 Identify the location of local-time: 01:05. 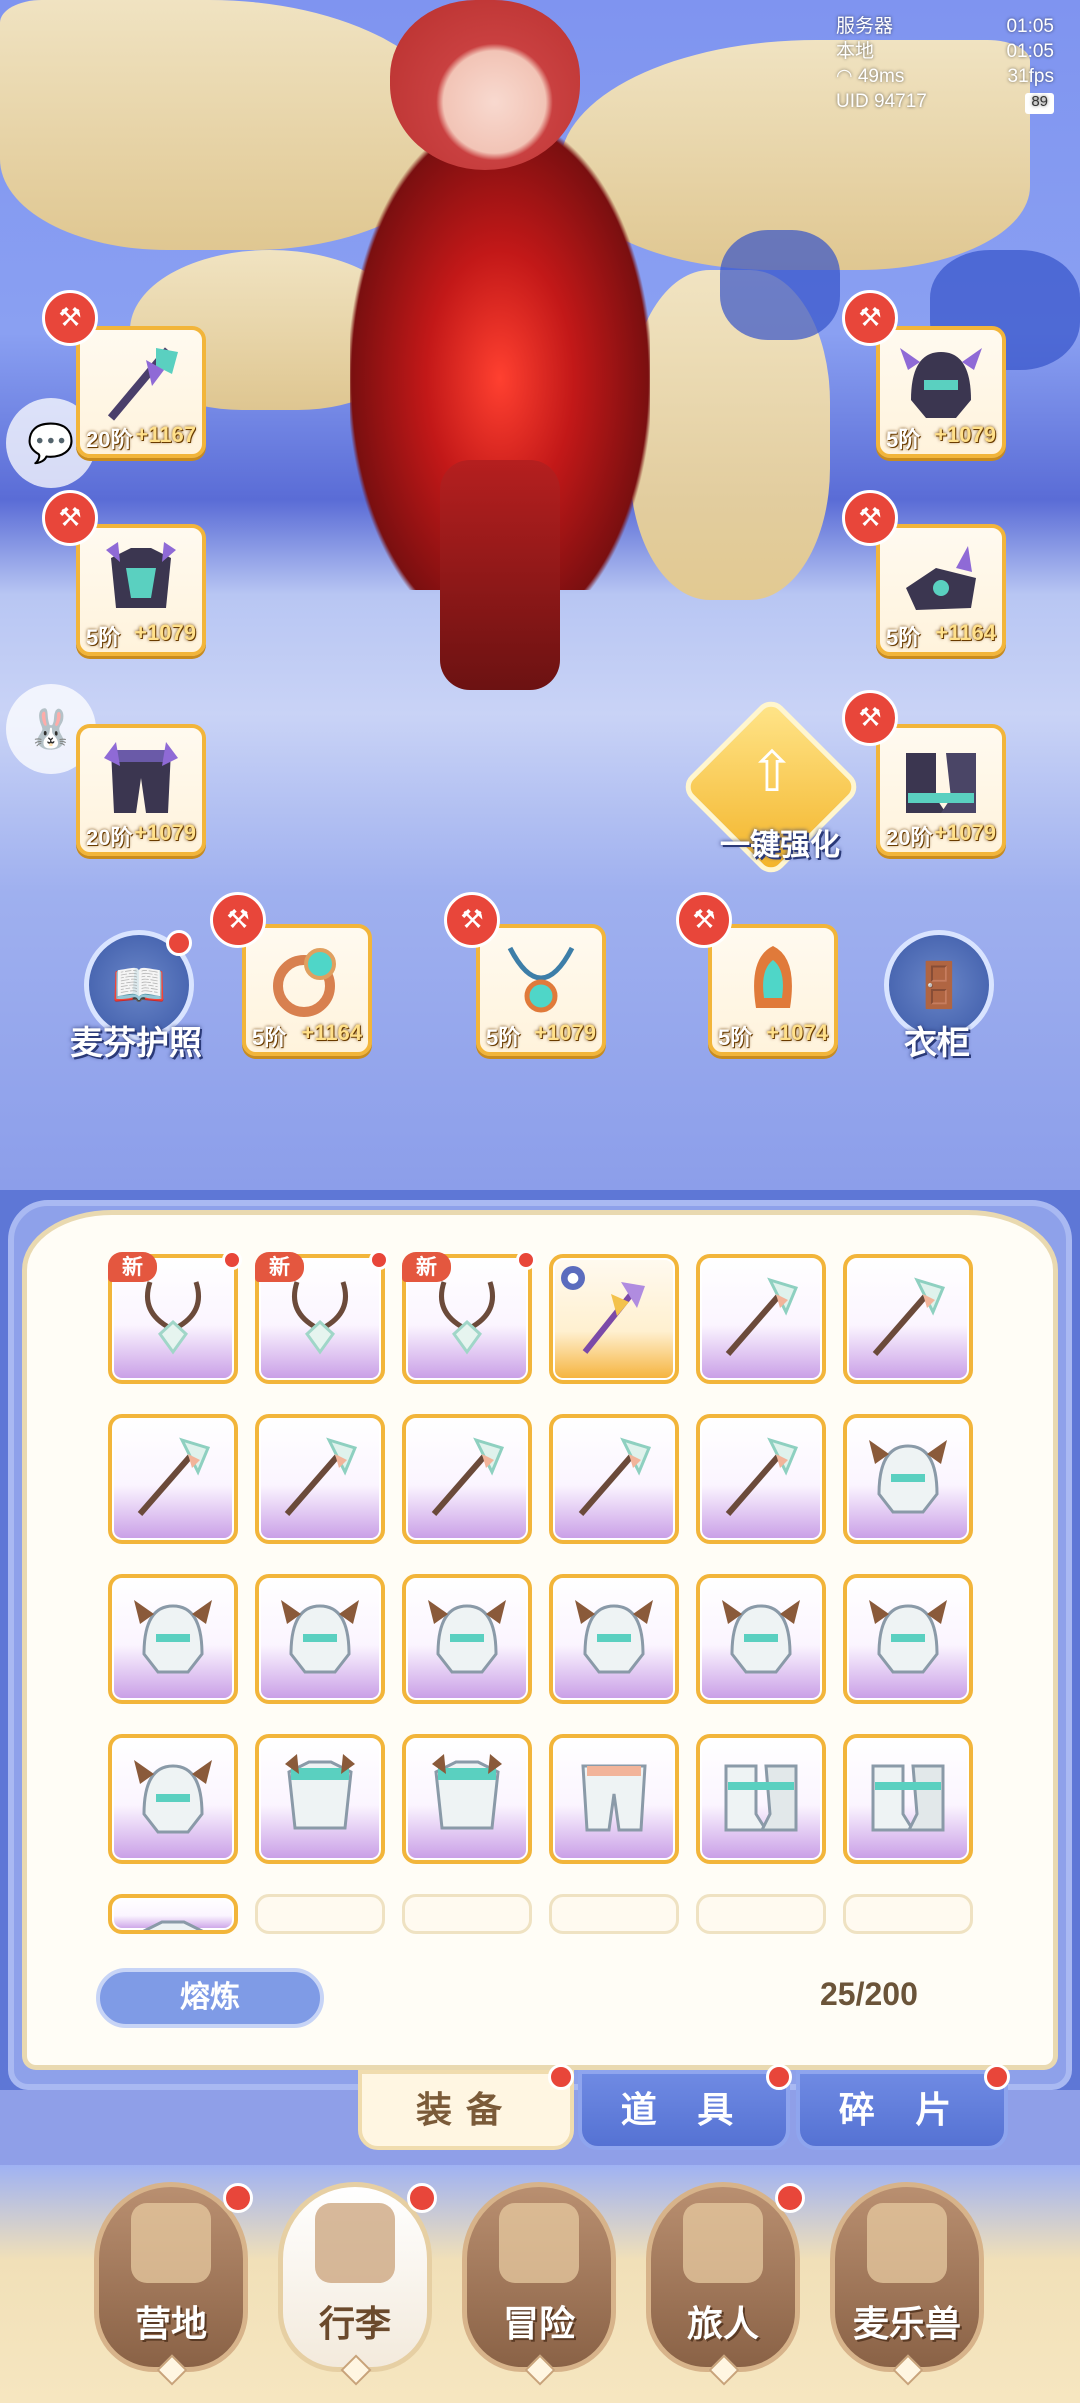
(1030, 51).